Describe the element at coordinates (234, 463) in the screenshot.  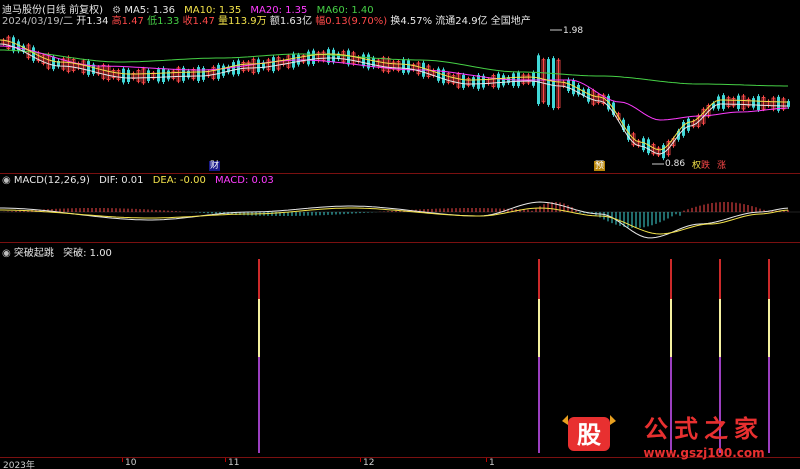
I see `axis-label: 11` at that location.